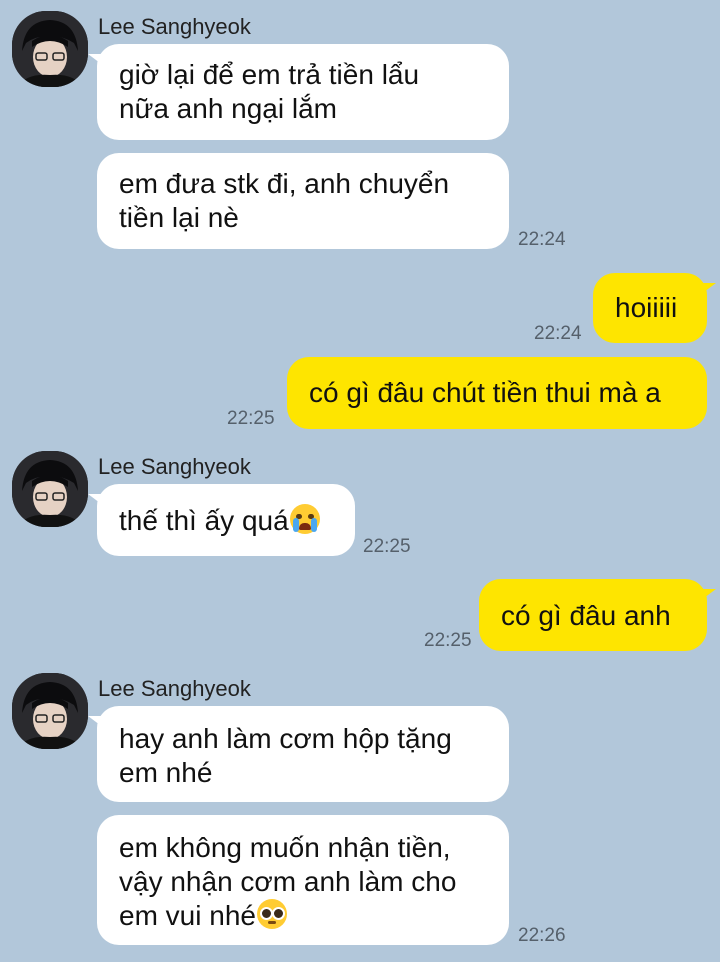  I want to click on message-bubble-incoming: hay anh làm cơm hộp tặng em nhé, so click(298, 754).